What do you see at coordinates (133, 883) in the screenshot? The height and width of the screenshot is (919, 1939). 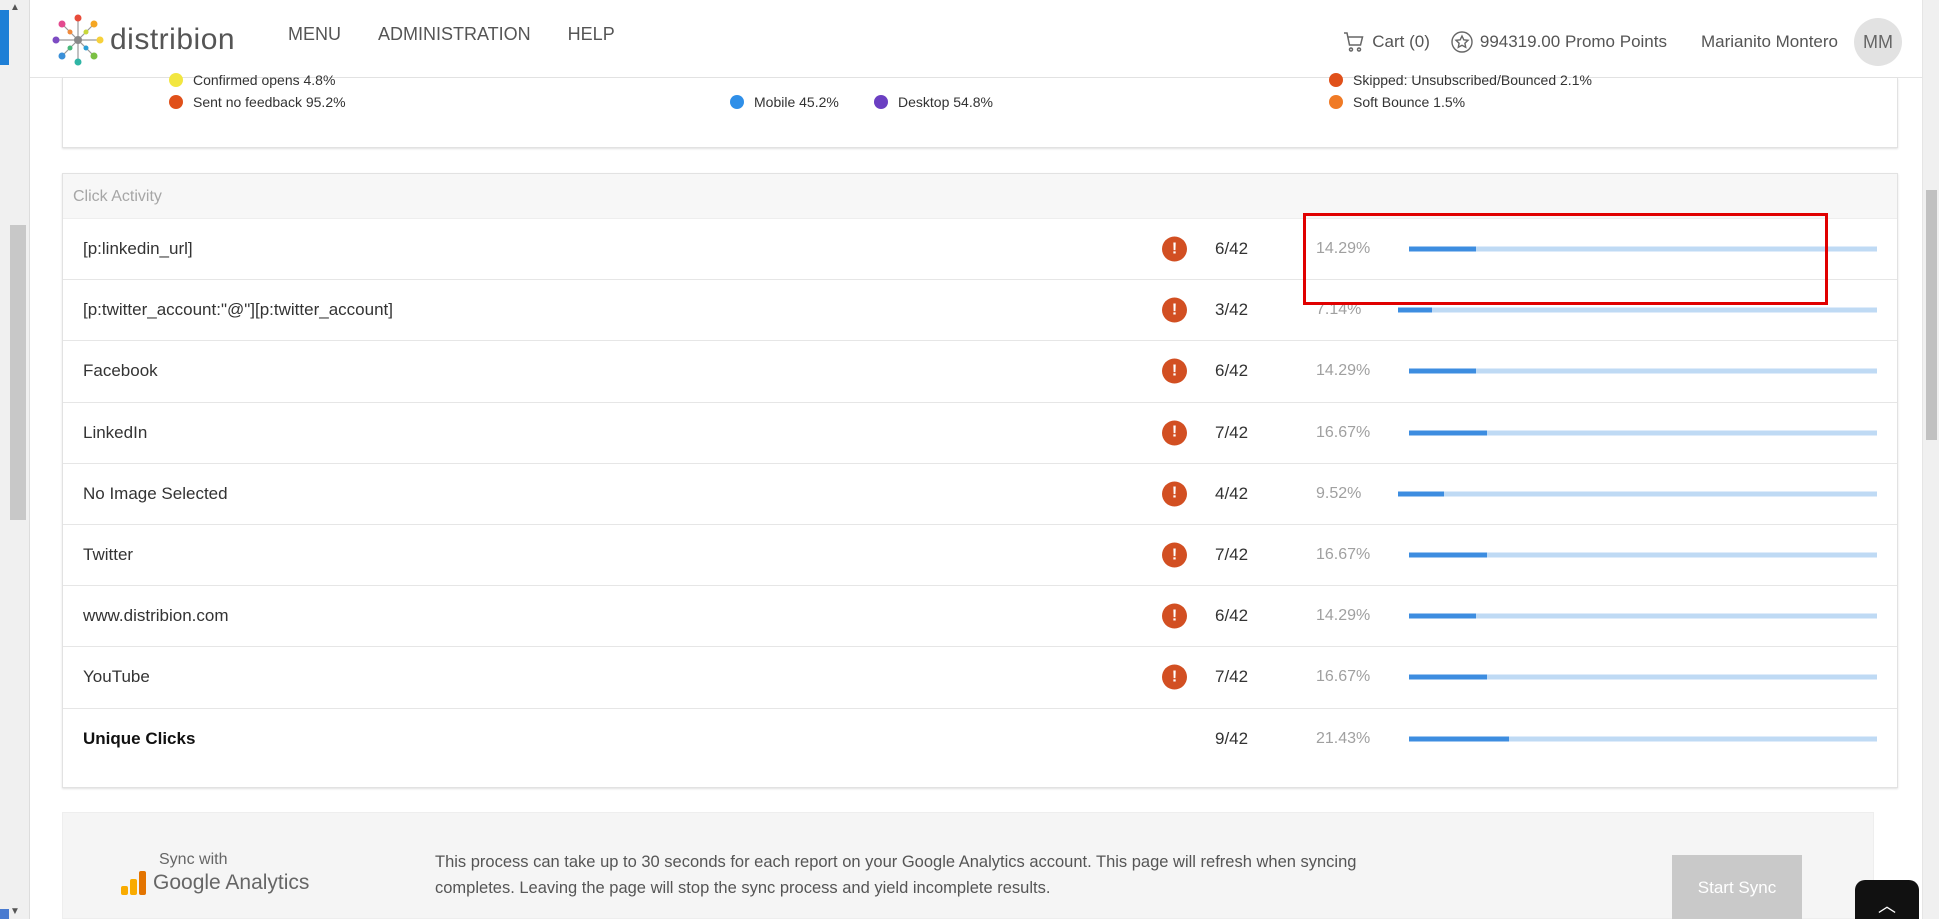 I see `google-analytics-icon` at bounding box center [133, 883].